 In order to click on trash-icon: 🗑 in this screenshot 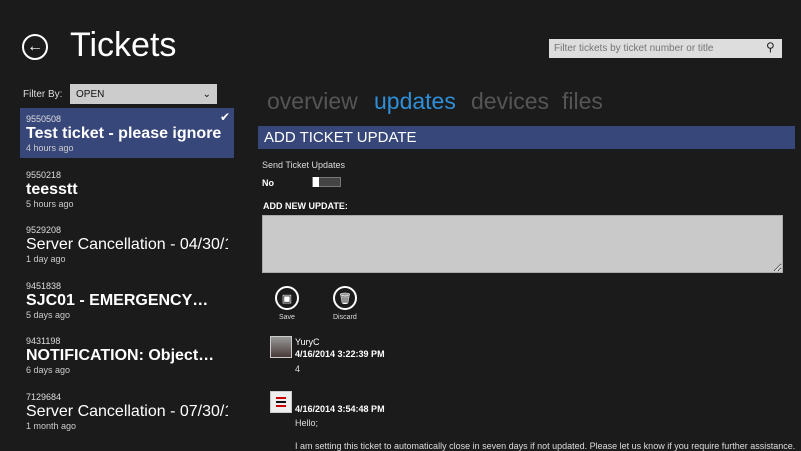, I will do `click(345, 298)`.